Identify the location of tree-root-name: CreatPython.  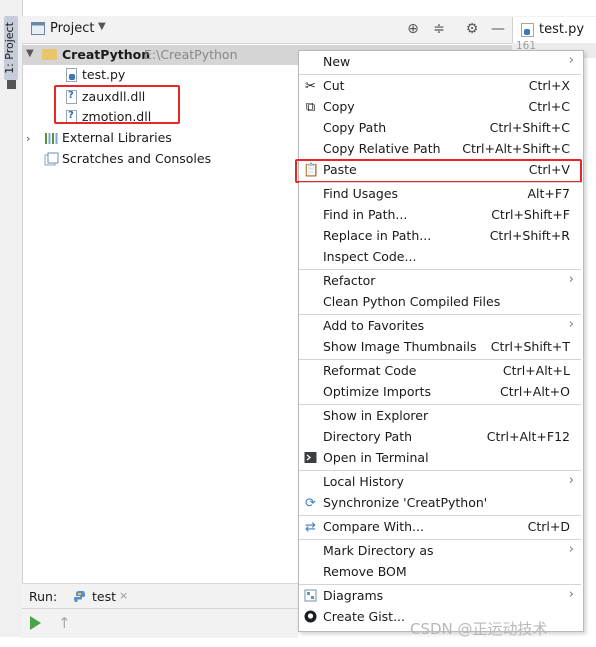
(106, 54).